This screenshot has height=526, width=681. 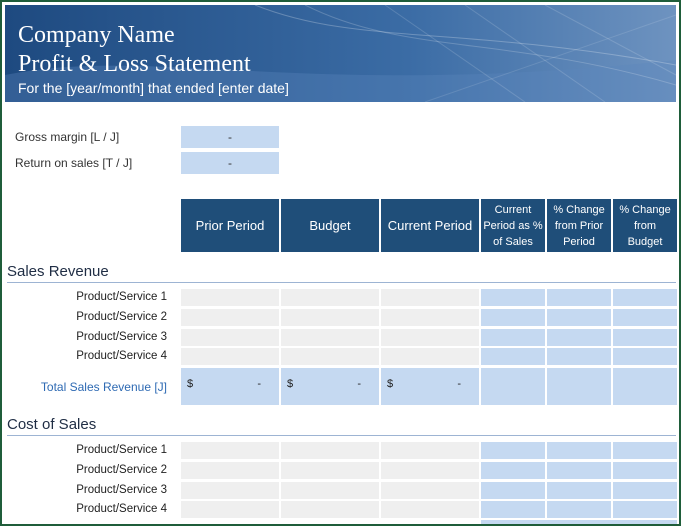 I want to click on column-header-line: from, so click(x=645, y=225).